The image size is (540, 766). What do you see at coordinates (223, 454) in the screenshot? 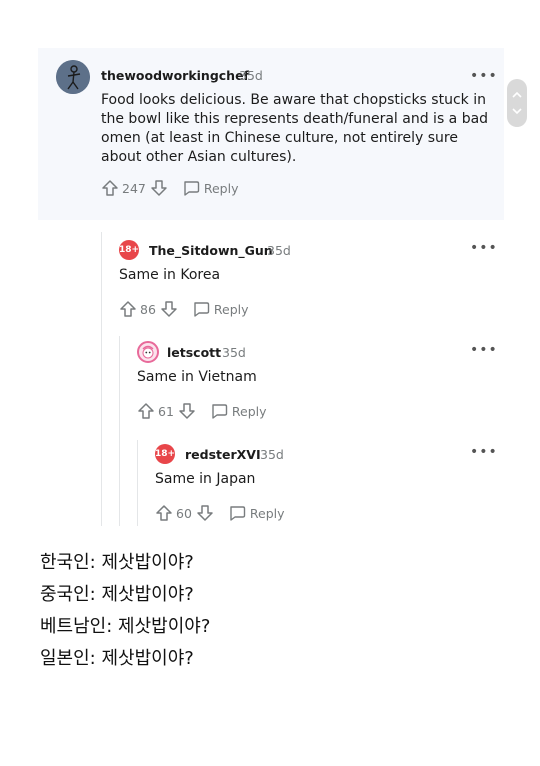
I see `comment-username: redsterXVI` at bounding box center [223, 454].